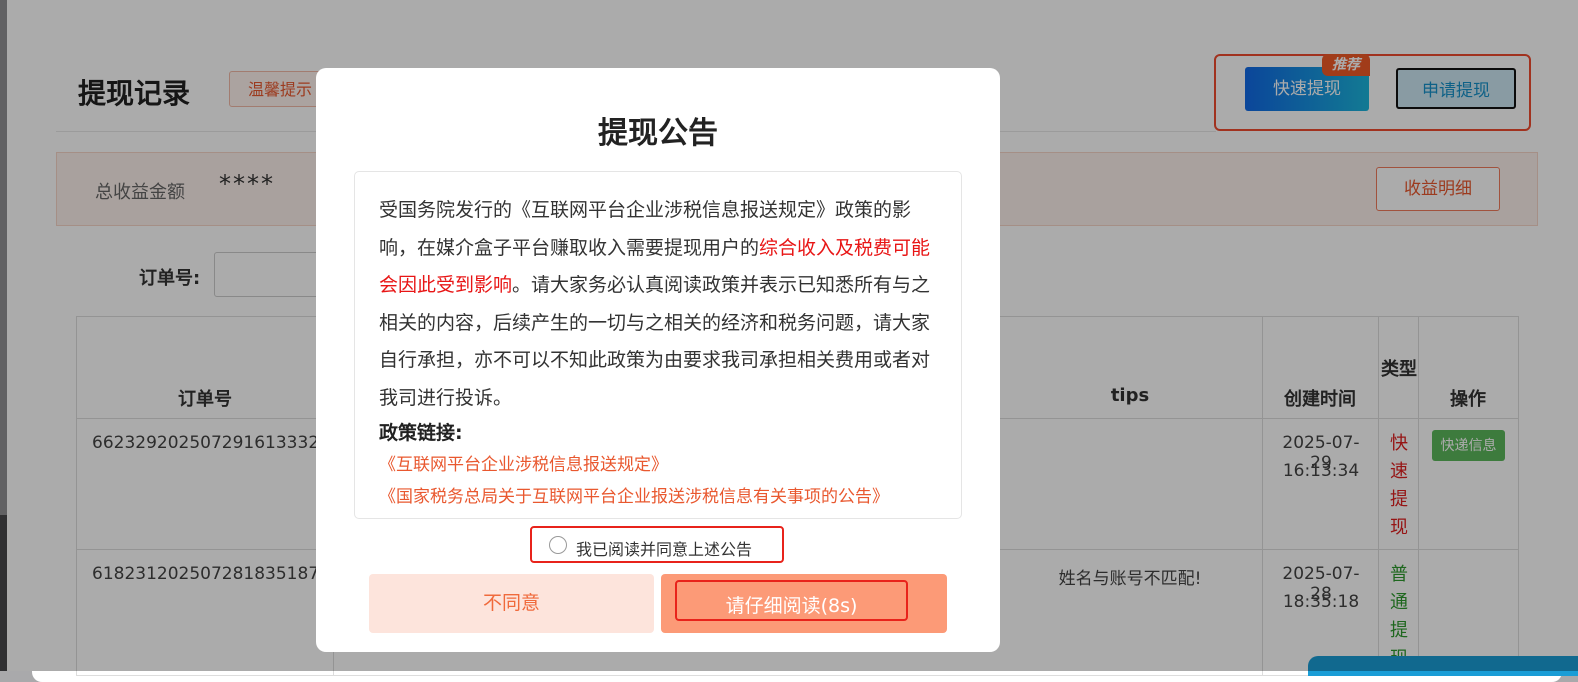 The height and width of the screenshot is (682, 1578). Describe the element at coordinates (3, 593) in the screenshot. I see `window-left-edge-dark` at that location.